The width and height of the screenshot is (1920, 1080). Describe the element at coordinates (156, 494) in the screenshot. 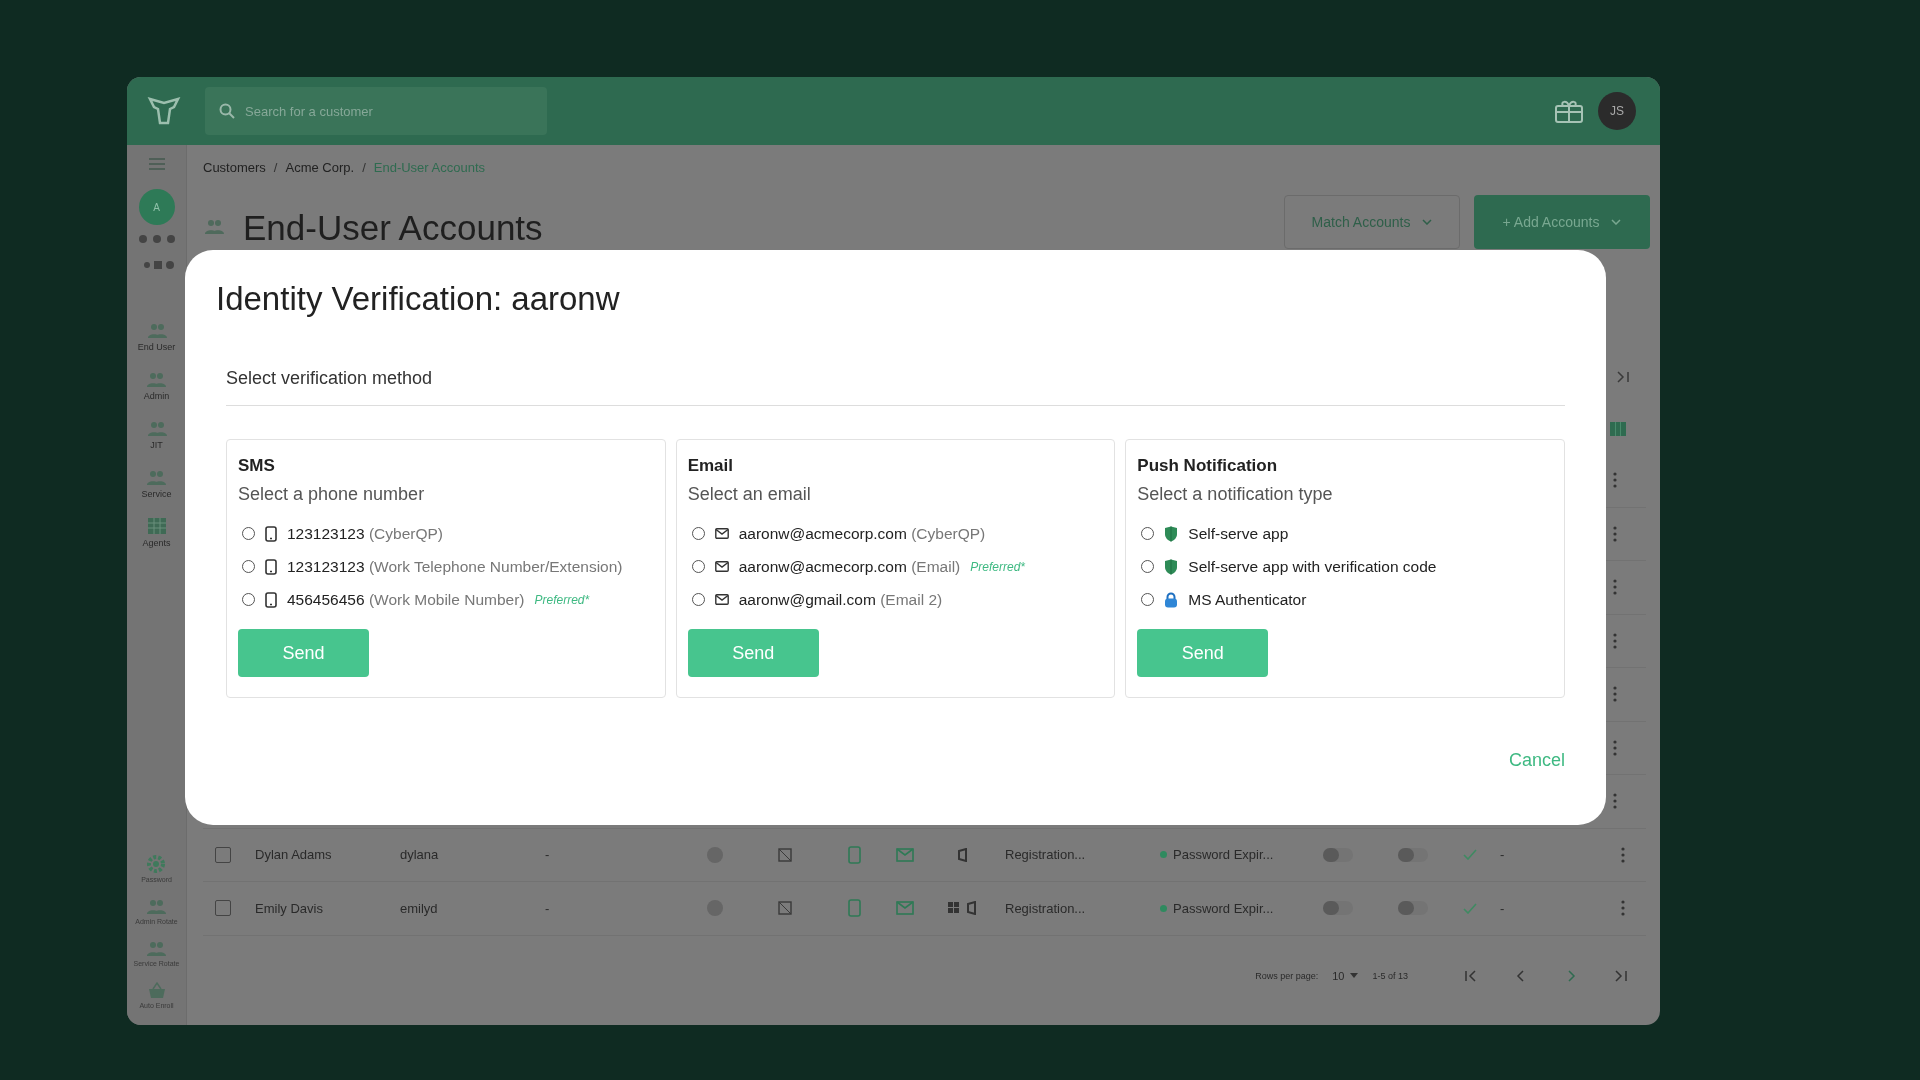

I see `nav-label: Service` at that location.